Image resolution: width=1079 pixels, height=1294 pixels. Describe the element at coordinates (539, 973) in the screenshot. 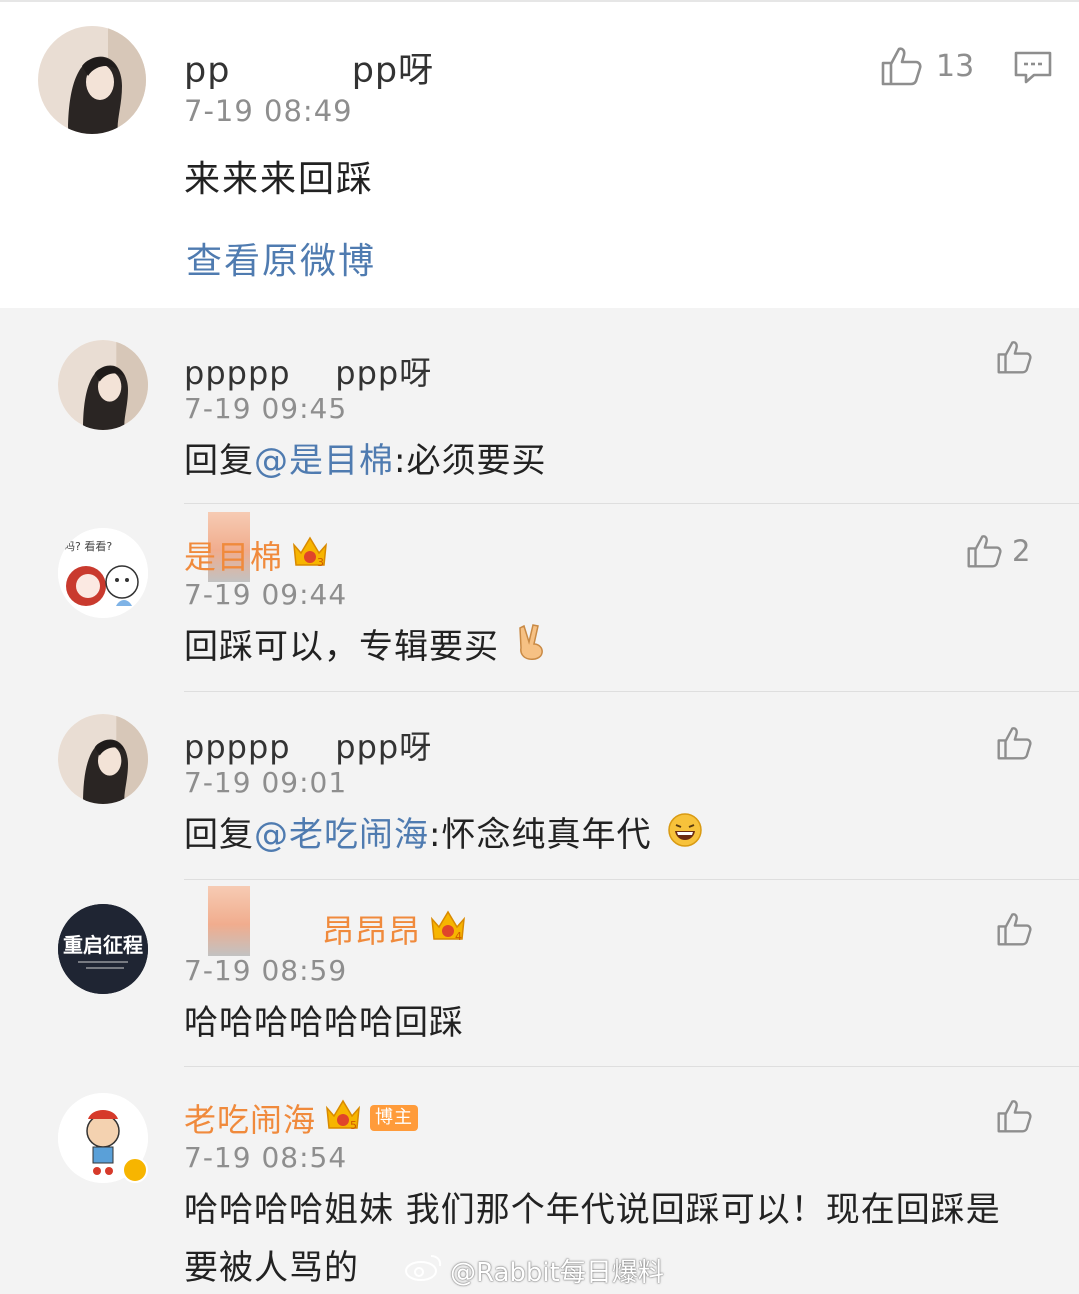

I see `reply-item: 重启征程 昂昂昂 4 7-19 08:59 哈哈哈哈哈哈回踩` at that location.